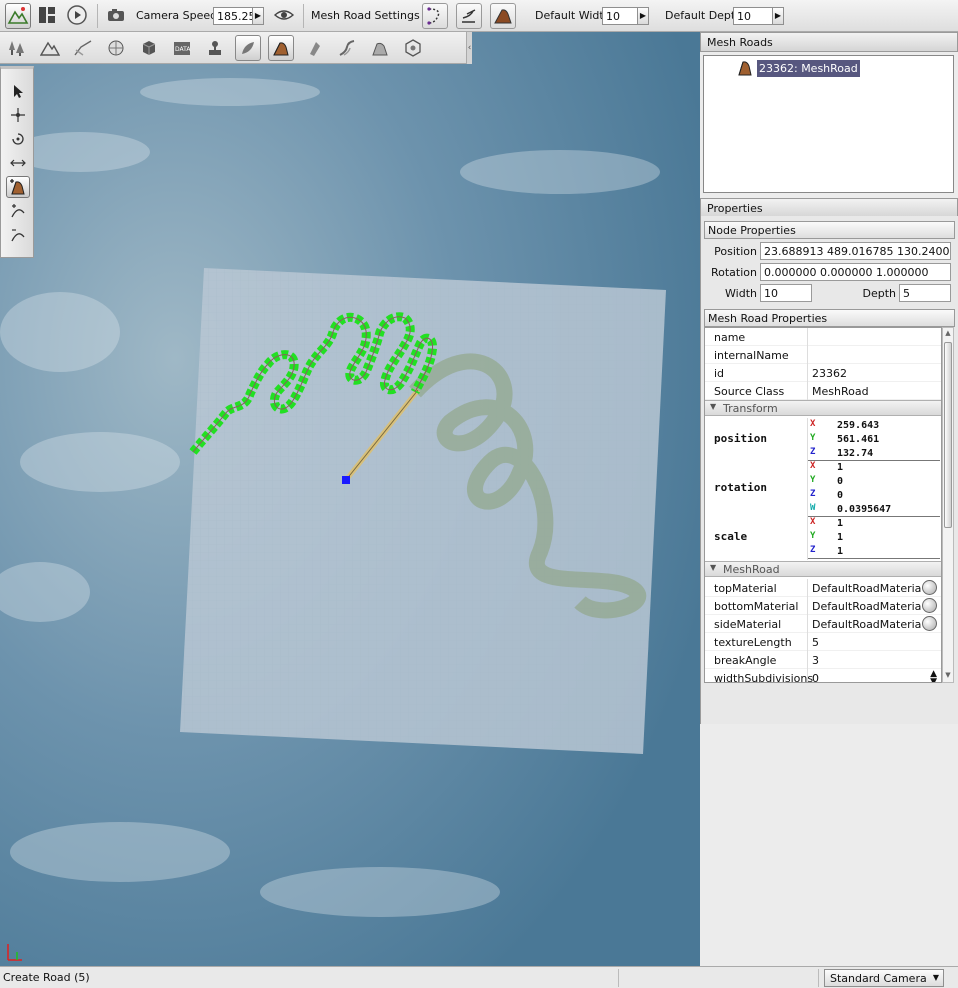 The height and width of the screenshot is (988, 958). I want to click on scale-y-field: Y1, so click(874, 538).